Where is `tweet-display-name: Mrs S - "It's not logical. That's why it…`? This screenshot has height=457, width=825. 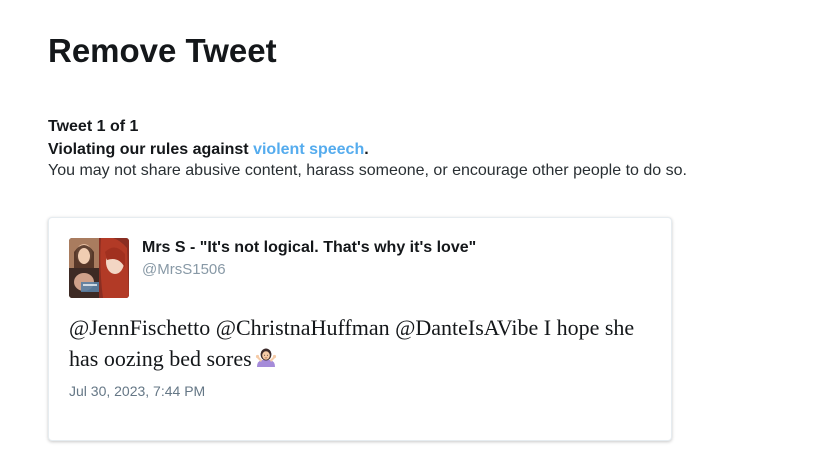 tweet-display-name: Mrs S - "It's not logical. That's why it… is located at coordinates (309, 248).